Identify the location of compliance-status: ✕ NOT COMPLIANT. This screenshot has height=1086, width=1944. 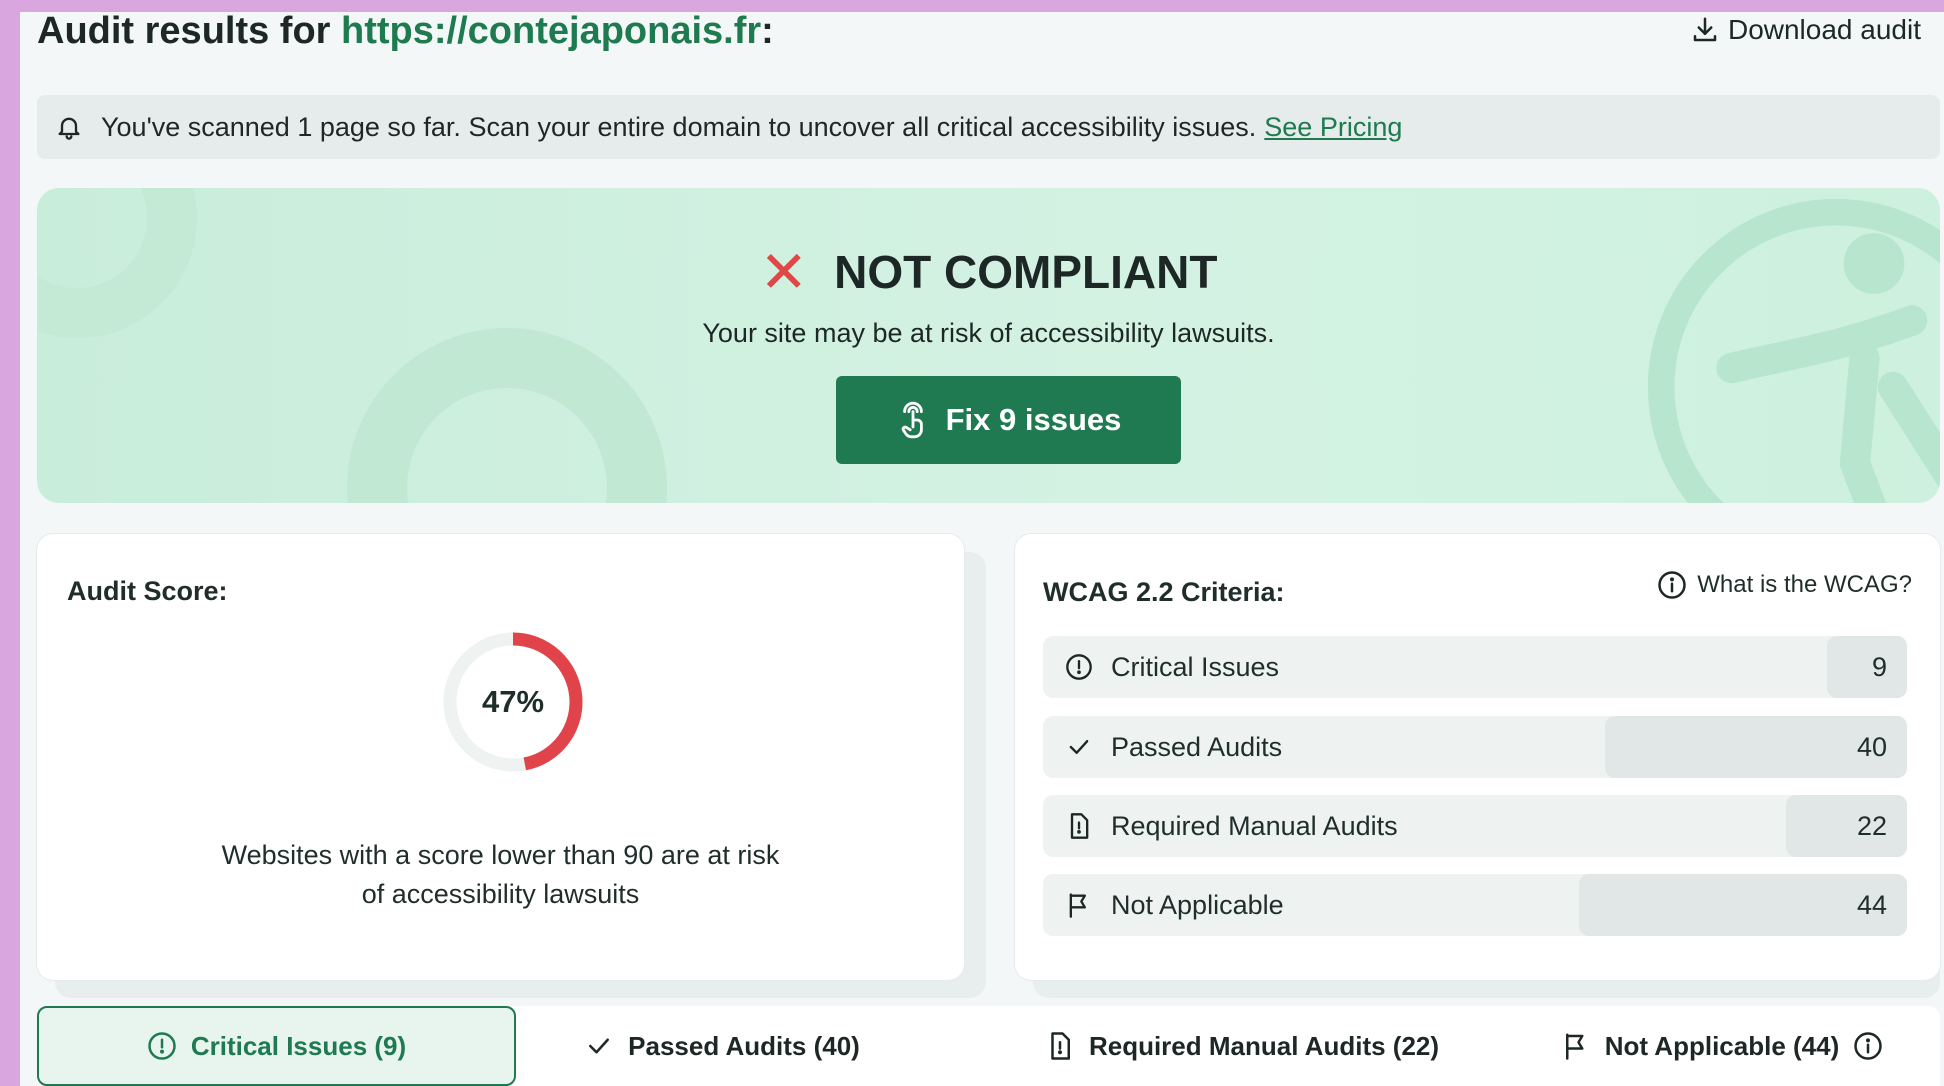
(988, 272).